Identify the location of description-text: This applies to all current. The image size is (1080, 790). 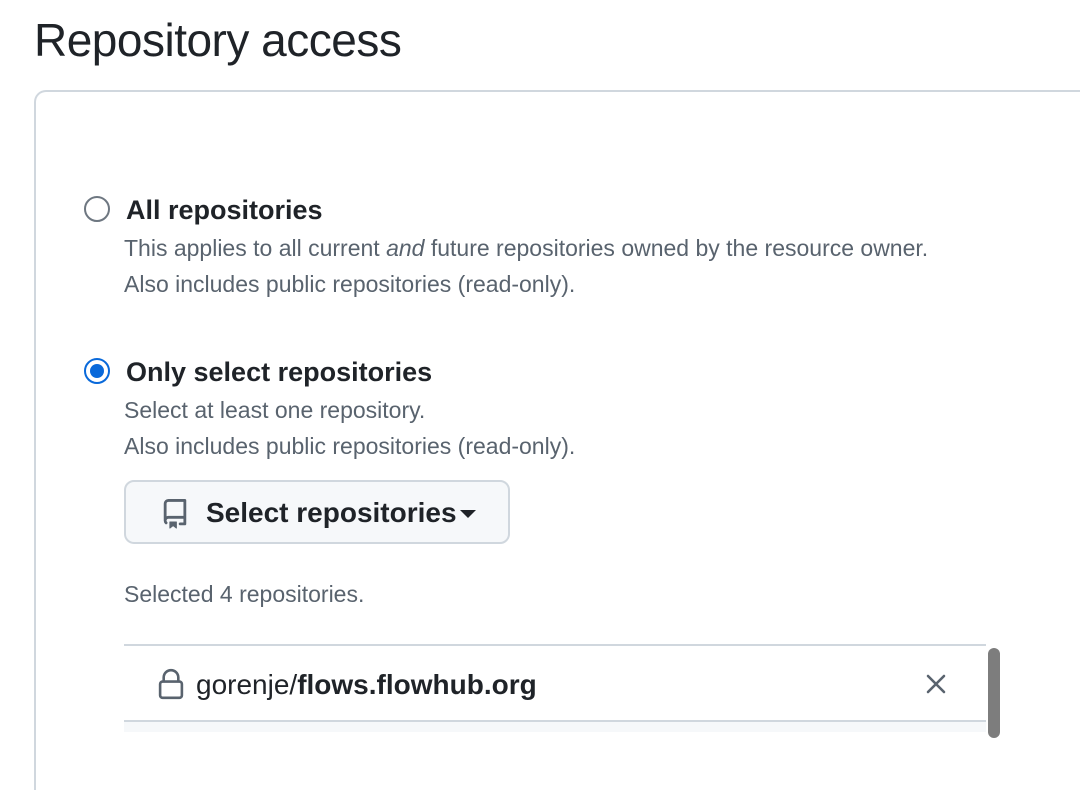
(255, 248).